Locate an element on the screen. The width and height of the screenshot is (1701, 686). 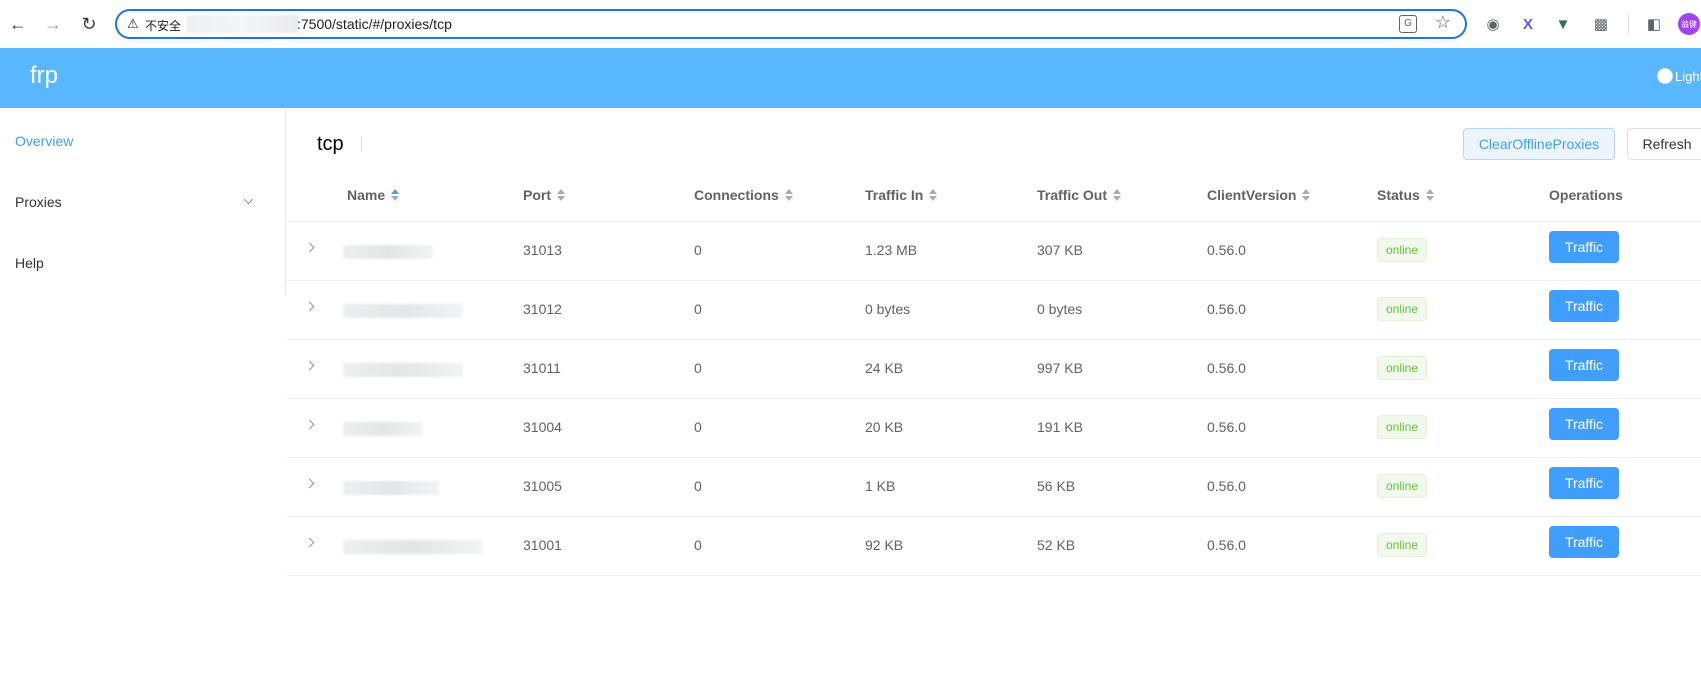
port-cell: 31004 is located at coordinates (542, 427).